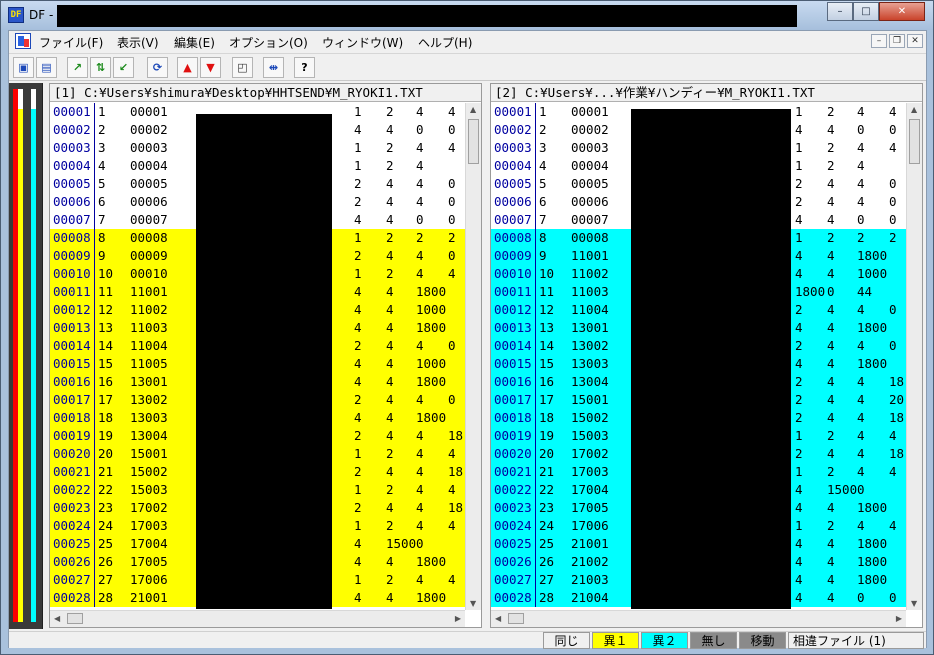  What do you see at coordinates (513, 399) in the screenshot?
I see `line-number: 00017` at bounding box center [513, 399].